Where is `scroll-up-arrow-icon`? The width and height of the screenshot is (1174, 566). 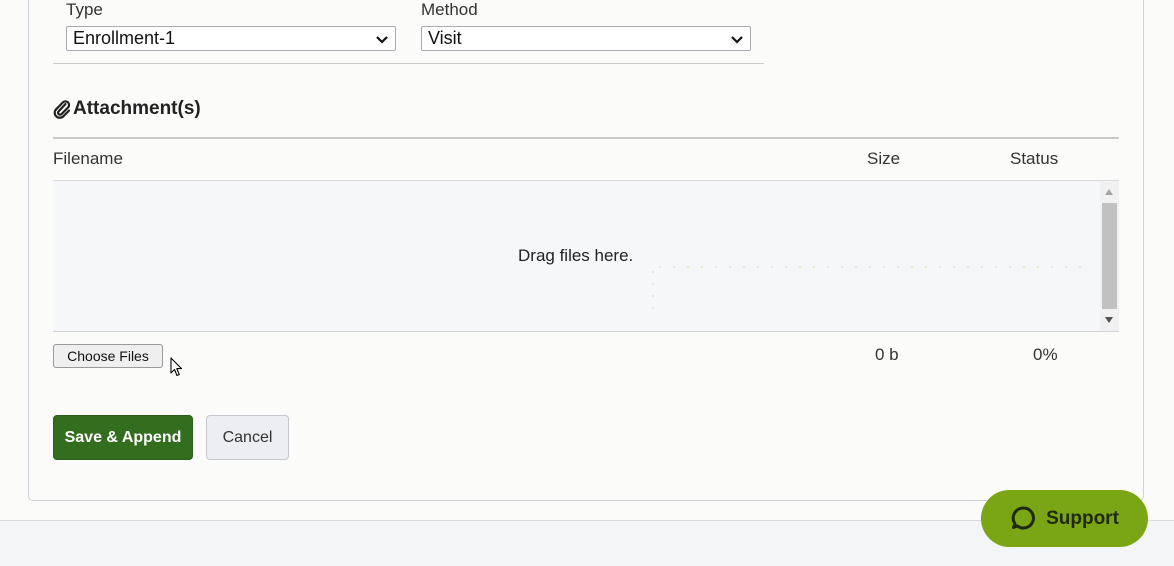
scroll-up-arrow-icon is located at coordinates (1109, 192).